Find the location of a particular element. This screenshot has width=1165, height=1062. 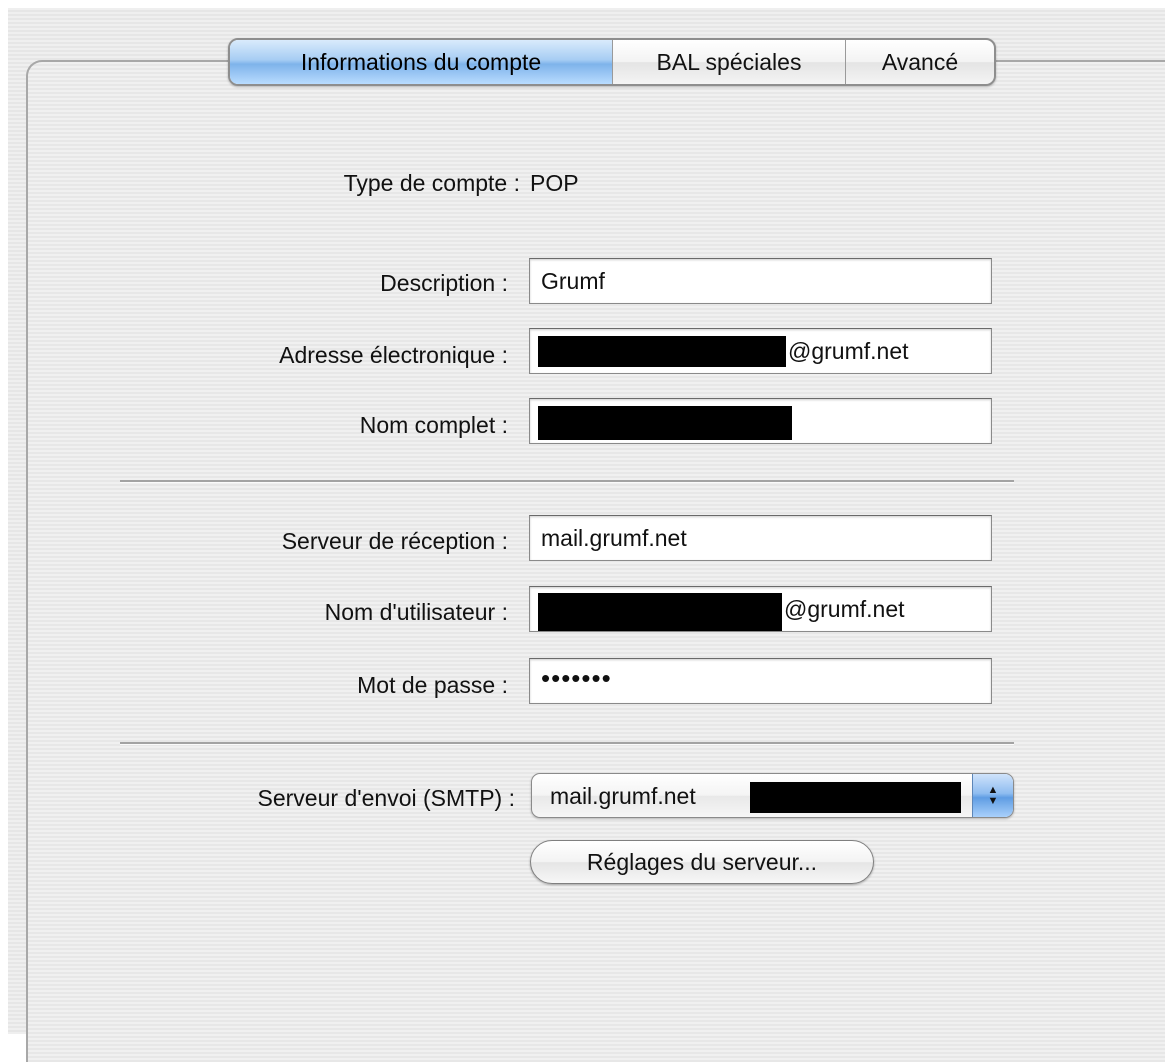

email-redaction is located at coordinates (662, 351).